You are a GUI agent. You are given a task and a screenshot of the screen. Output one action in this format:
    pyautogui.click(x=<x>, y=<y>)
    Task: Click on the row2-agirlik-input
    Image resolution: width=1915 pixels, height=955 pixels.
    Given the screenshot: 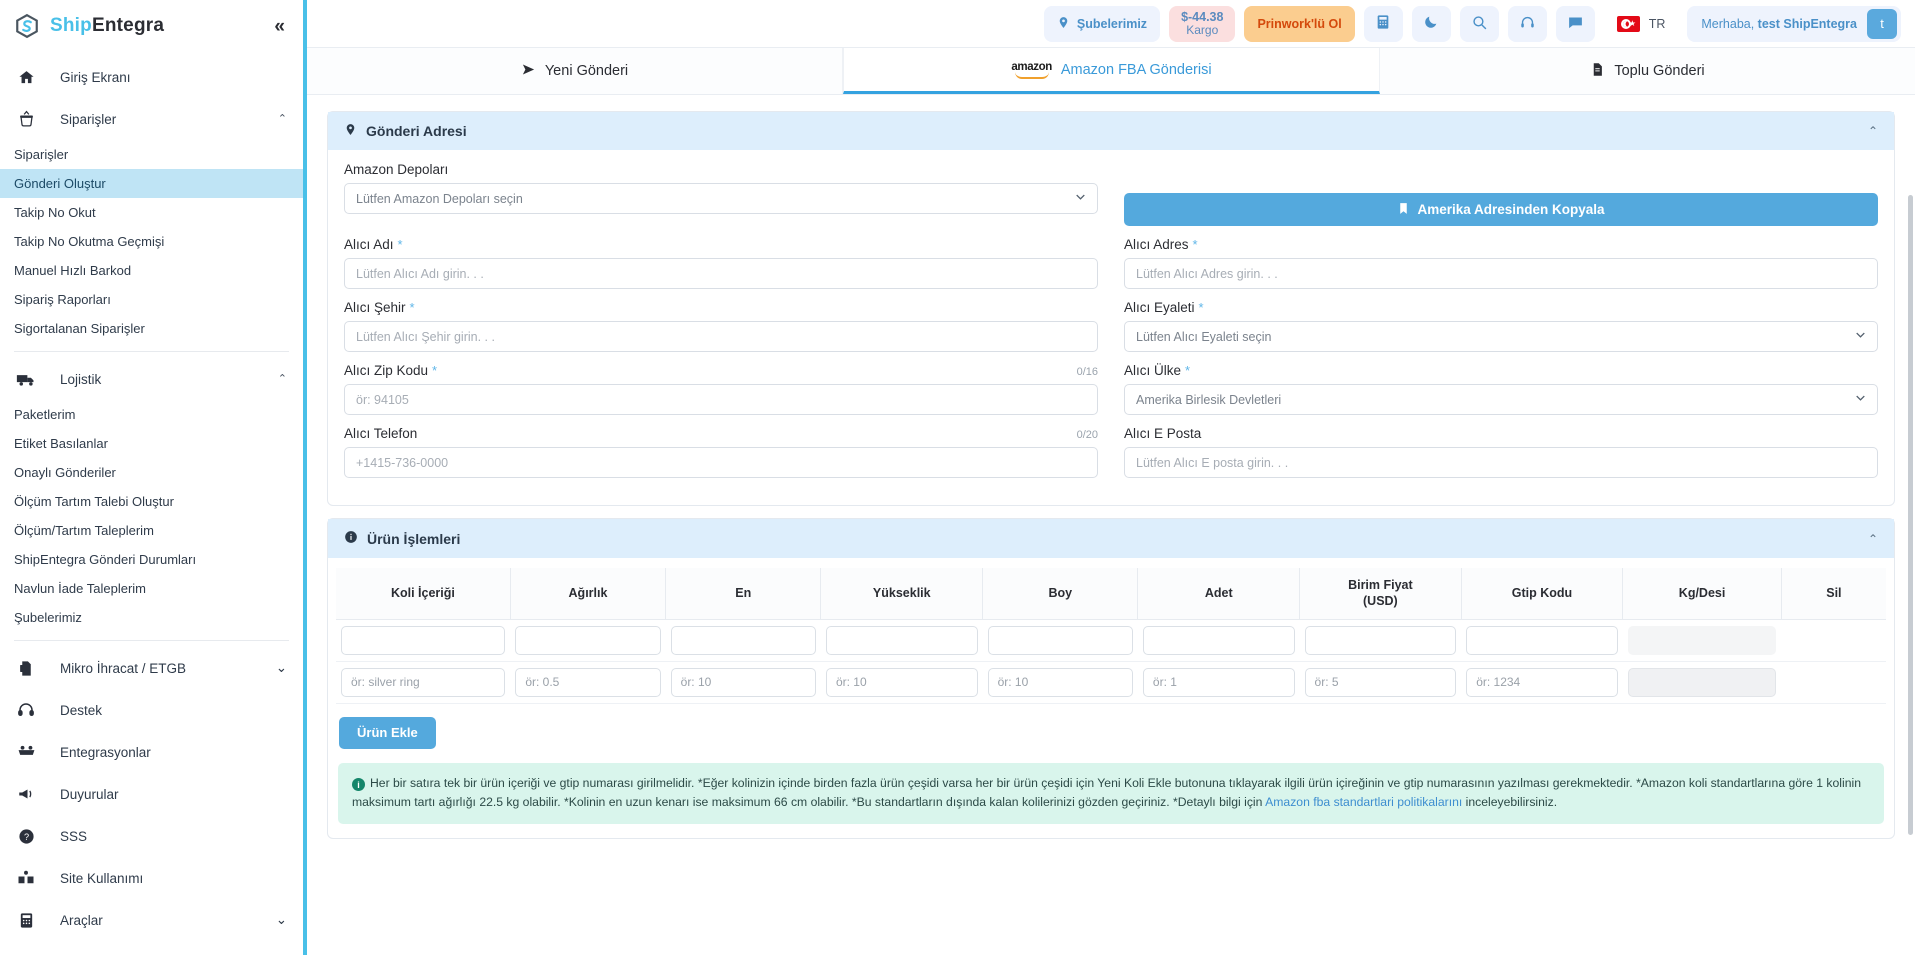 What is the action you would take?
    pyautogui.click(x=588, y=682)
    